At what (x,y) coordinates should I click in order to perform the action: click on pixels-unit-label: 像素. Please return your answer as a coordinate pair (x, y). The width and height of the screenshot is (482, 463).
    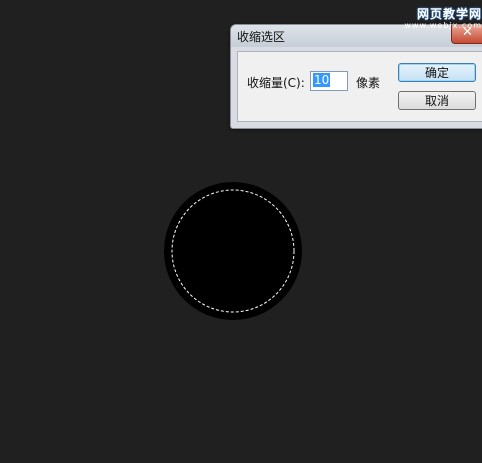
    Looking at the image, I should click on (368, 83).